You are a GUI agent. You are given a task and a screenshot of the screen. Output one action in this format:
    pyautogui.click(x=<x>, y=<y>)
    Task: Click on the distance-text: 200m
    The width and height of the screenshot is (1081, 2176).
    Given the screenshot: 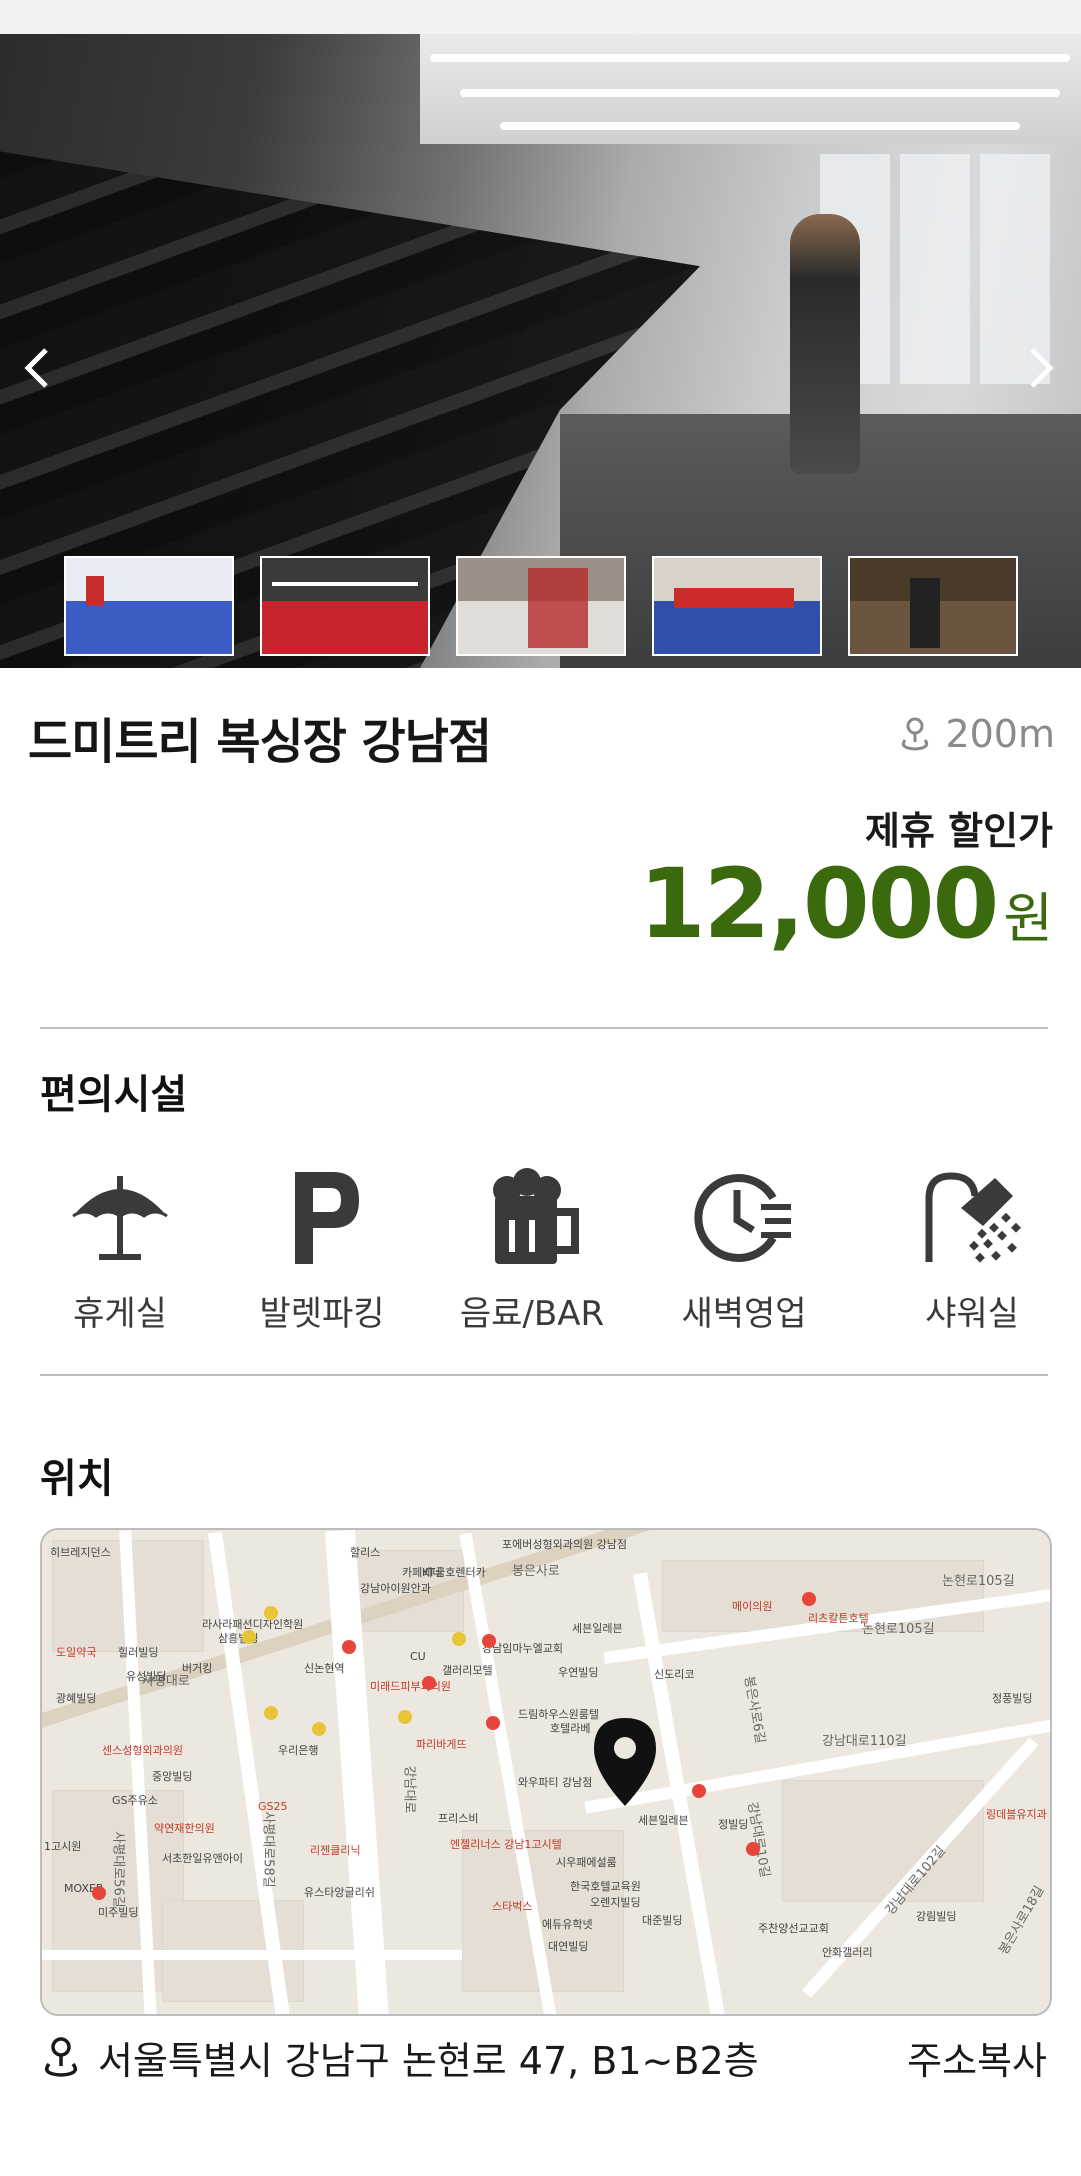 What is the action you would take?
    pyautogui.click(x=1000, y=734)
    